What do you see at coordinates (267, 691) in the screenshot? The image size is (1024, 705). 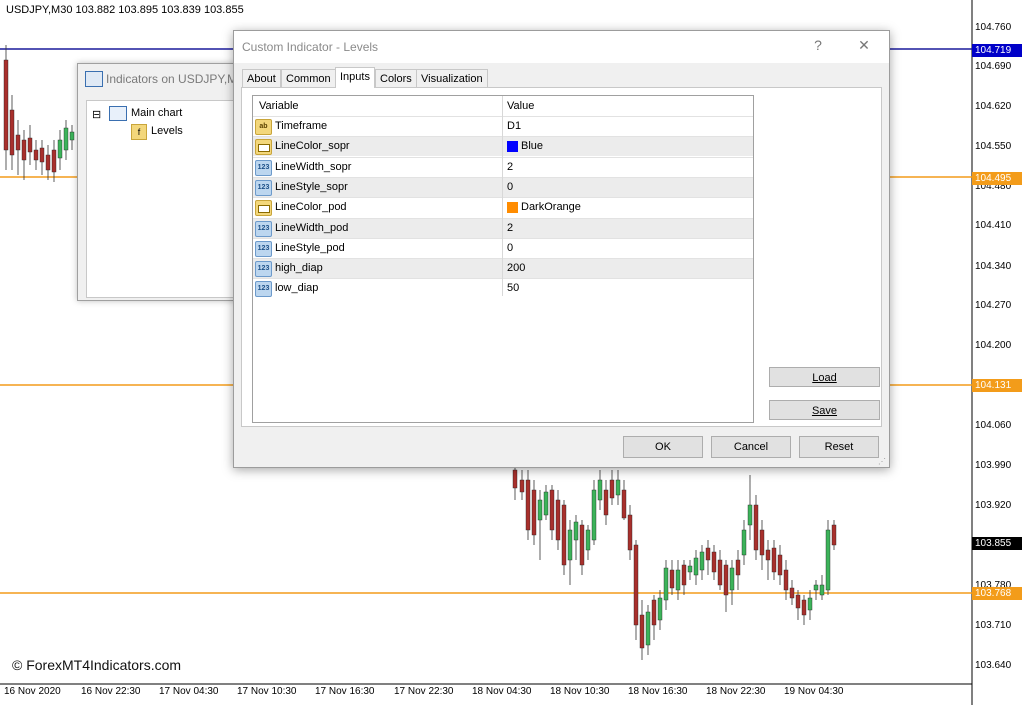 I see `time-axis-label: 17 Nov 10:30` at bounding box center [267, 691].